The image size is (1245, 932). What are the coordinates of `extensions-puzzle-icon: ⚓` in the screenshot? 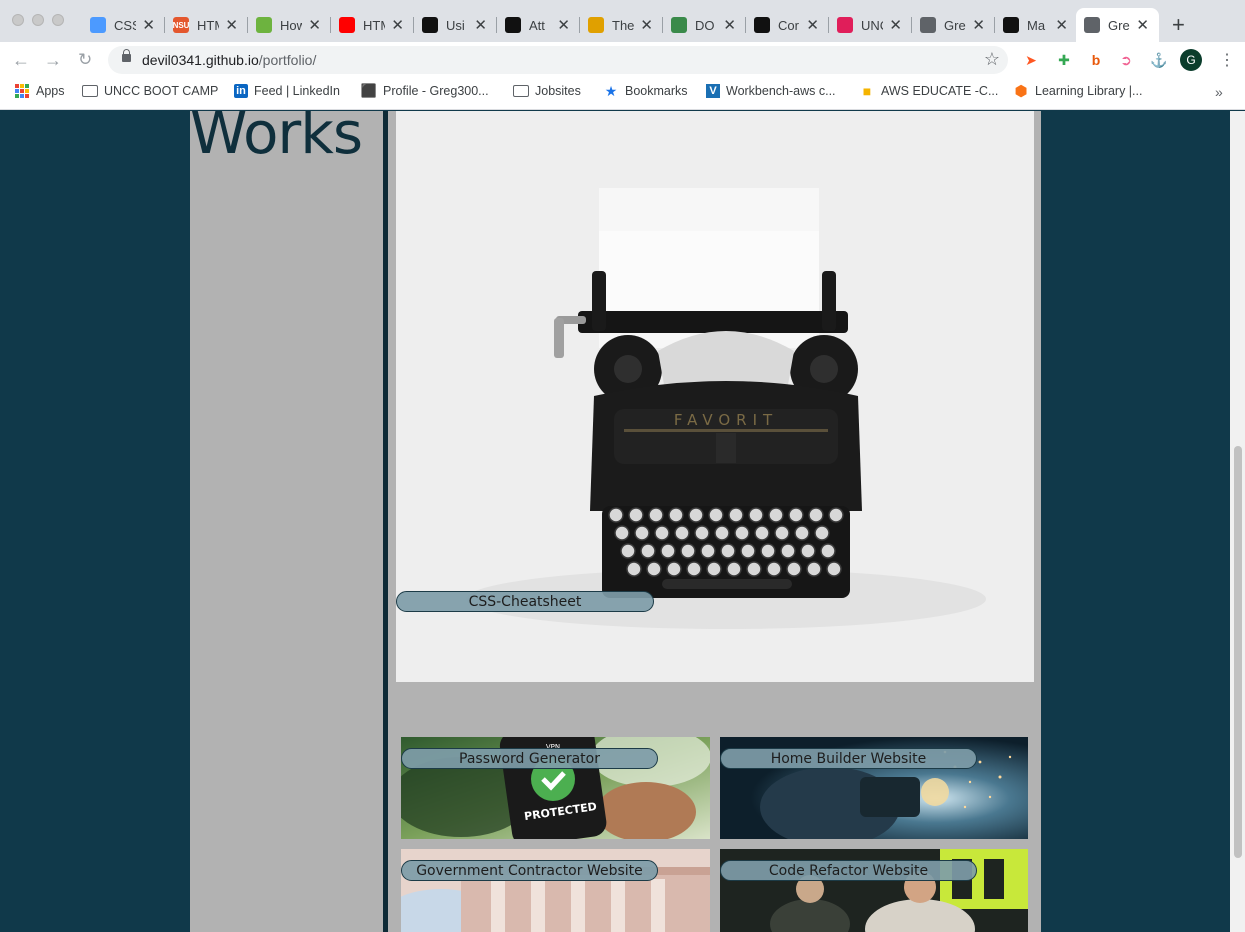 It's located at (1159, 60).